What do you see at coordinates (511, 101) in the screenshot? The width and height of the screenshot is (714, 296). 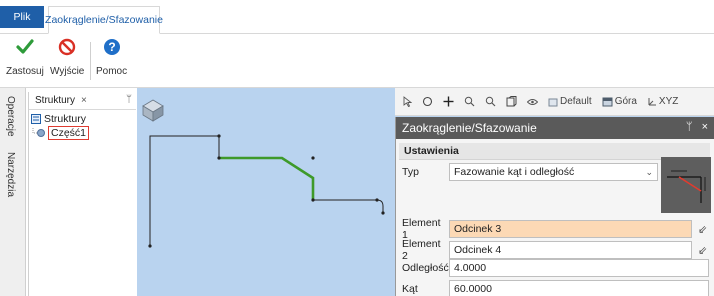 I see `view-cube-small-icon` at bounding box center [511, 101].